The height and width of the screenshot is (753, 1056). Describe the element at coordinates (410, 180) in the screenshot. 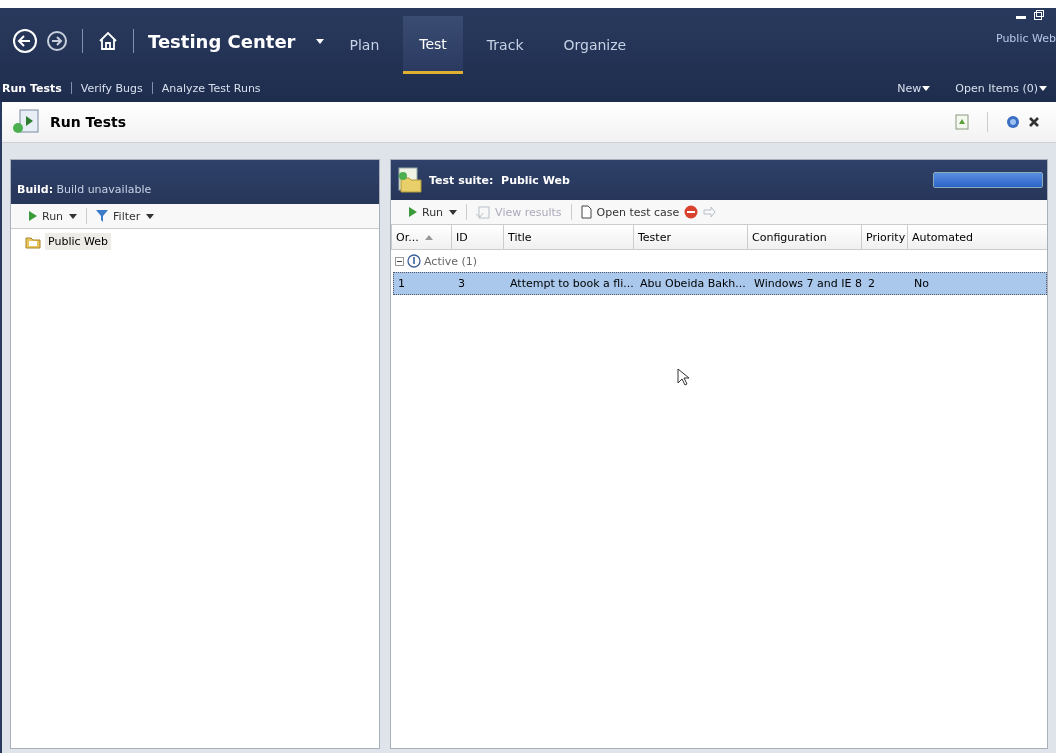

I see `suite-folder-icon` at that location.